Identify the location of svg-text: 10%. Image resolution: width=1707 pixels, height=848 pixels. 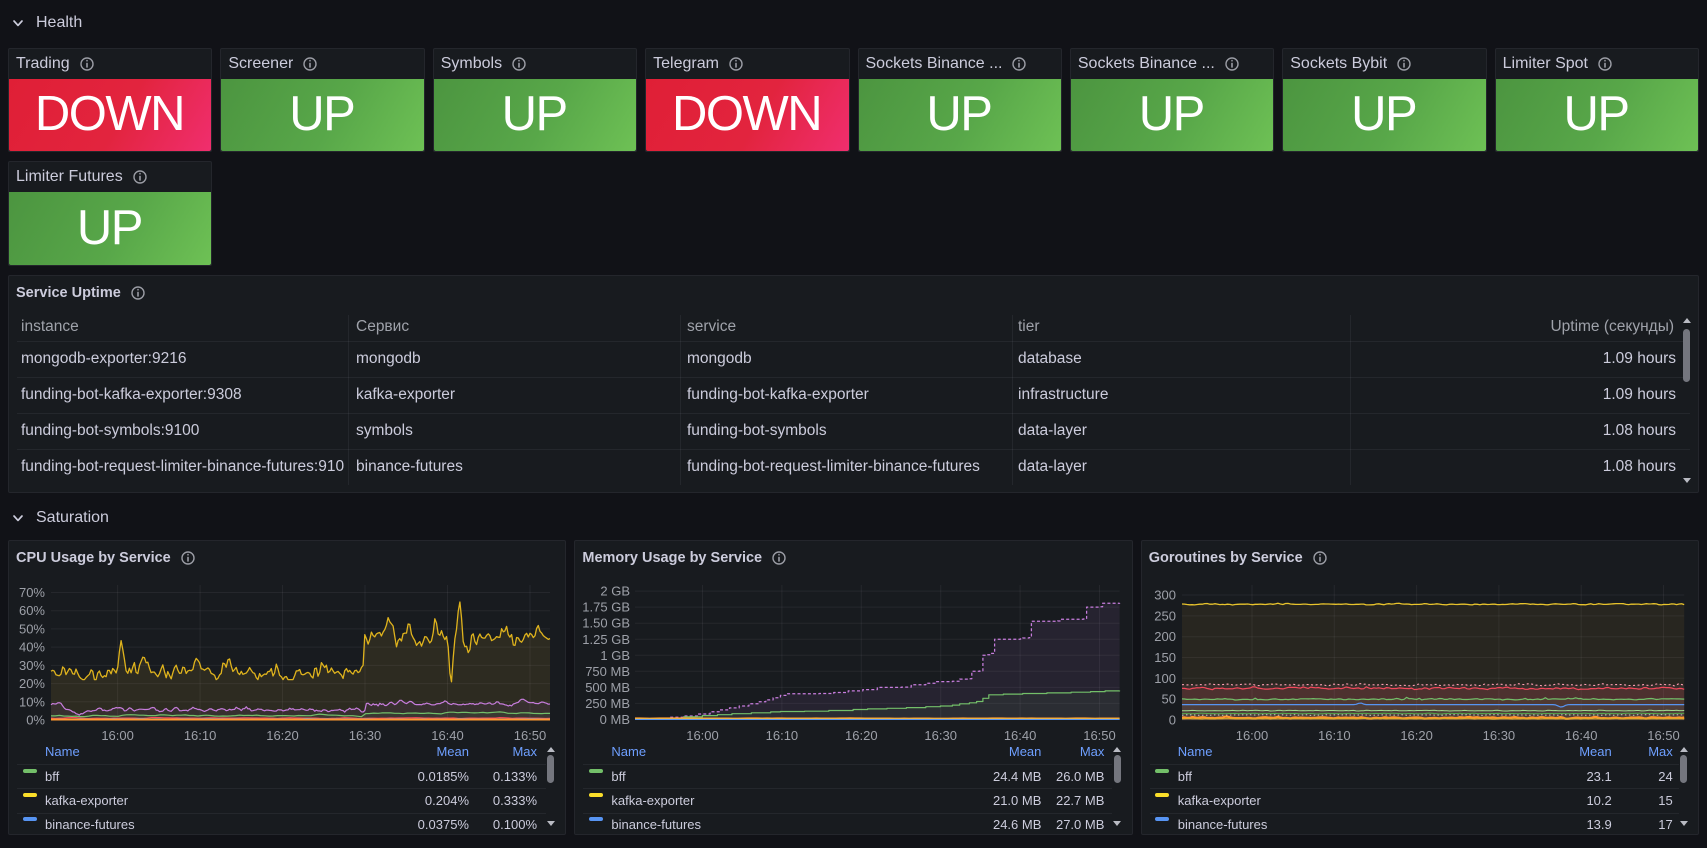
(32, 702).